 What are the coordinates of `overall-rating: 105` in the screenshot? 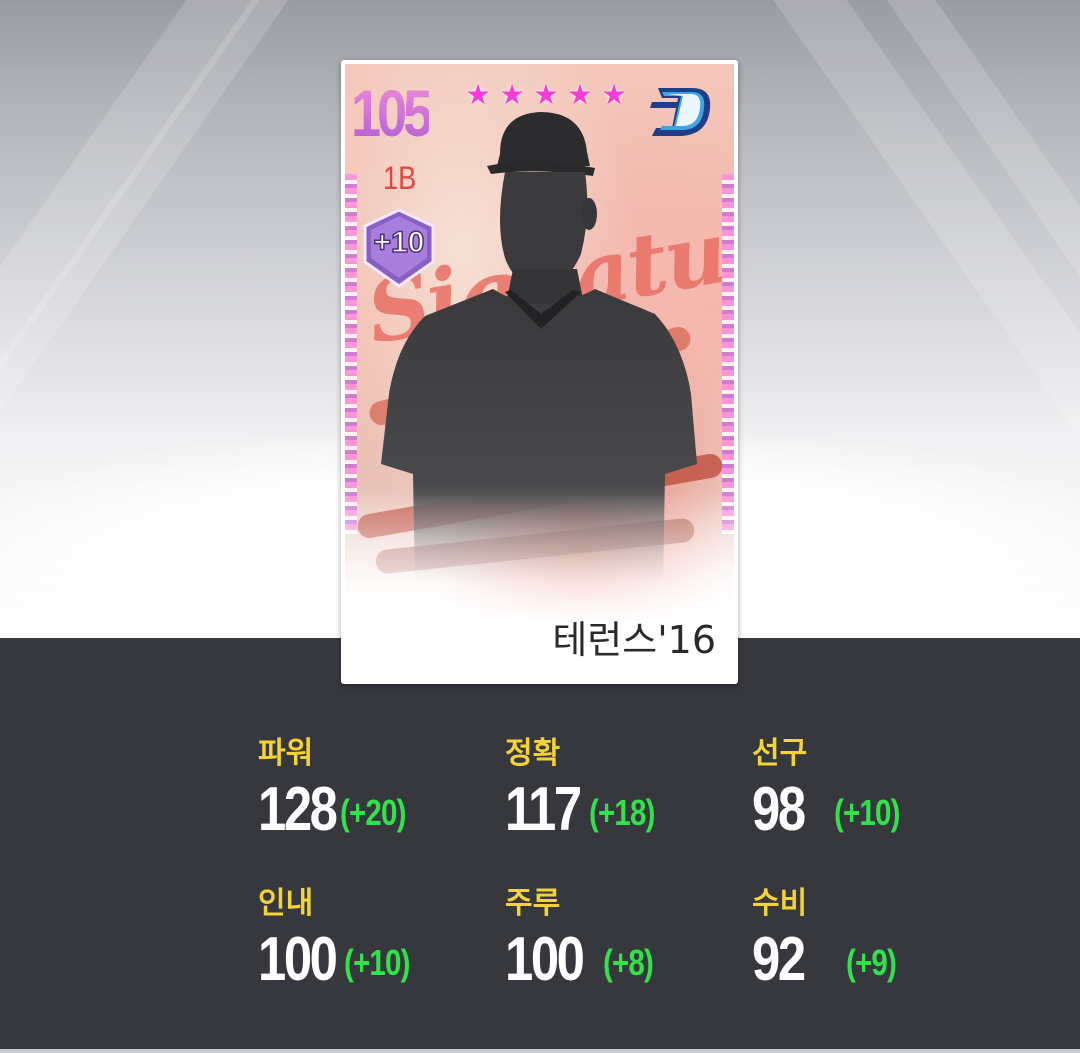 It's located at (392, 113).